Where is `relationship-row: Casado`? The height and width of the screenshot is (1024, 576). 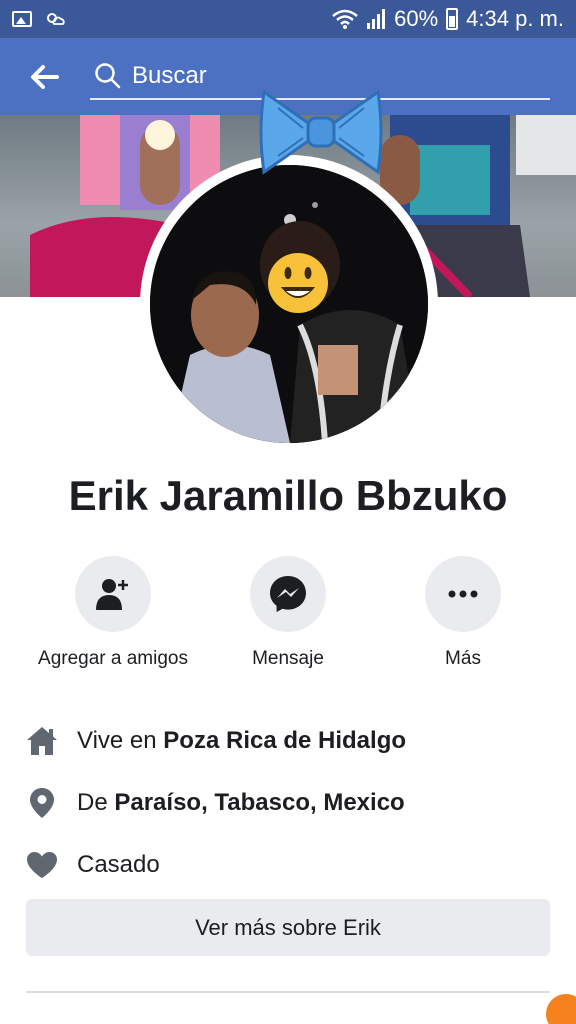 relationship-row: Casado is located at coordinates (291, 865).